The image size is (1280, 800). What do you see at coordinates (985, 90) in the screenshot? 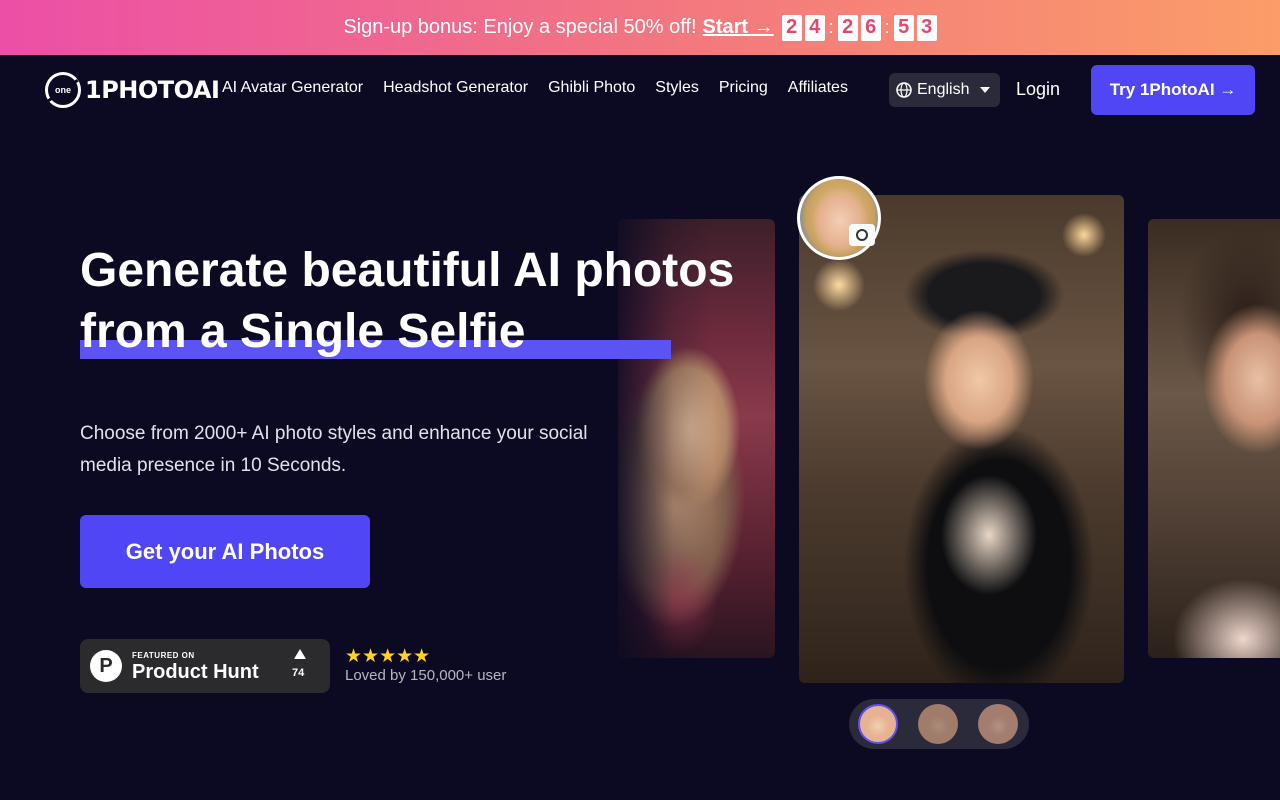
I see `chevron-down-icon` at bounding box center [985, 90].